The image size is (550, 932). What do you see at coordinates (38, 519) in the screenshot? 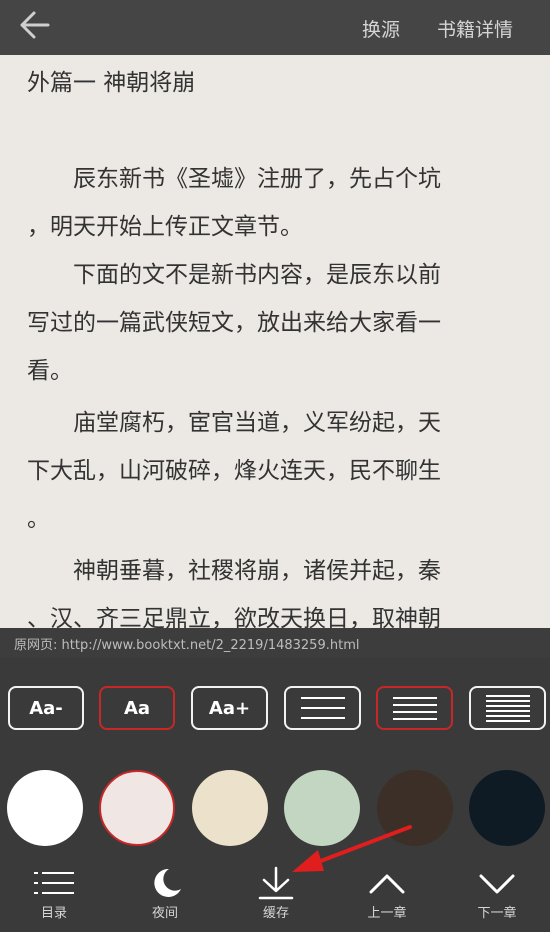
I see `text-line: 。` at bounding box center [38, 519].